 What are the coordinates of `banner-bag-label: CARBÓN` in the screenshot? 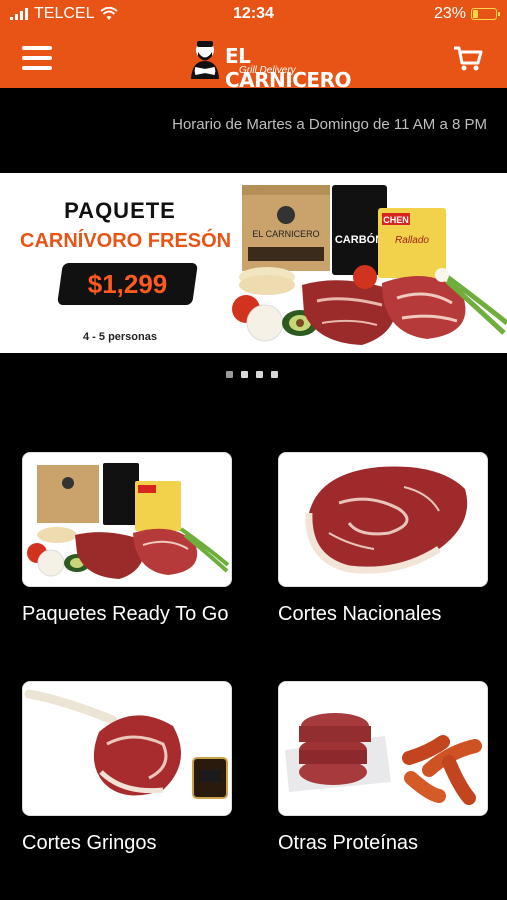 It's located at (359, 239).